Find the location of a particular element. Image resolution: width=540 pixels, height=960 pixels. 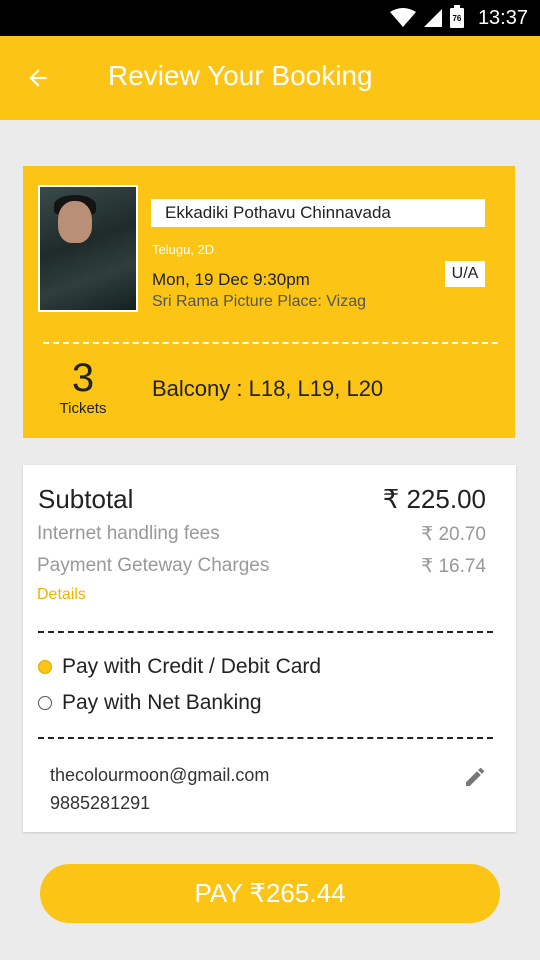

pay-with-netbanking-option: Pay with Net Banking is located at coordinates (150, 703).